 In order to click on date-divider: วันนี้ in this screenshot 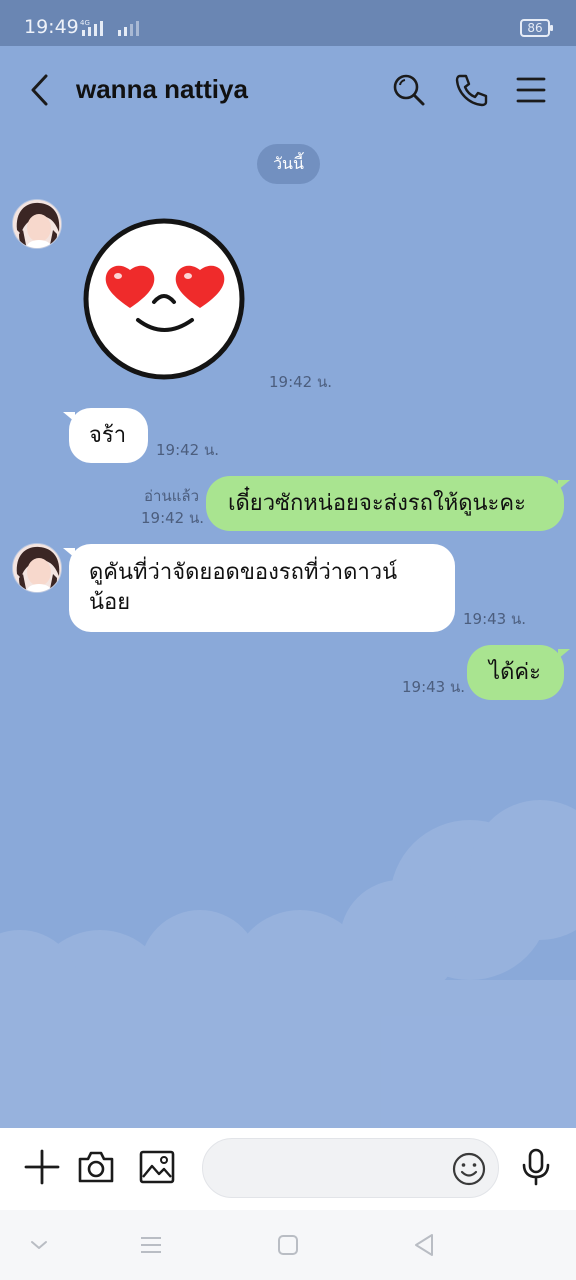, I will do `click(288, 164)`.